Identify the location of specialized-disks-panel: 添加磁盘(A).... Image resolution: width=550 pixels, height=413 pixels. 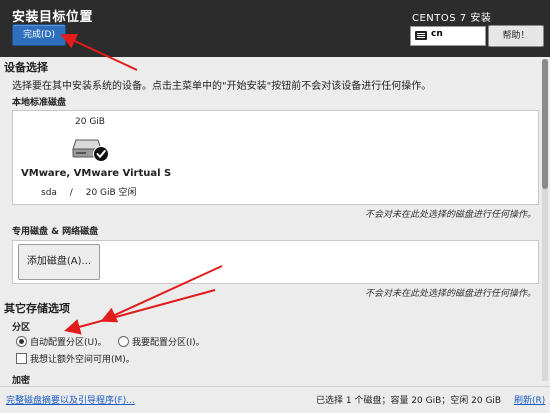
(275, 262).